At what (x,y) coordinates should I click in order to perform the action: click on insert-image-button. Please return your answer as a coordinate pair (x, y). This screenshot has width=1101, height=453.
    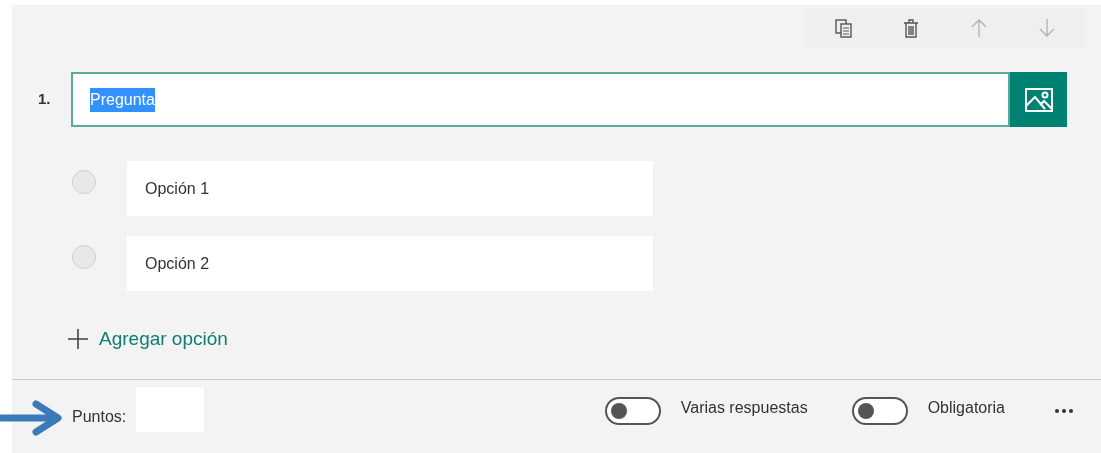
    Looking at the image, I should click on (1038, 99).